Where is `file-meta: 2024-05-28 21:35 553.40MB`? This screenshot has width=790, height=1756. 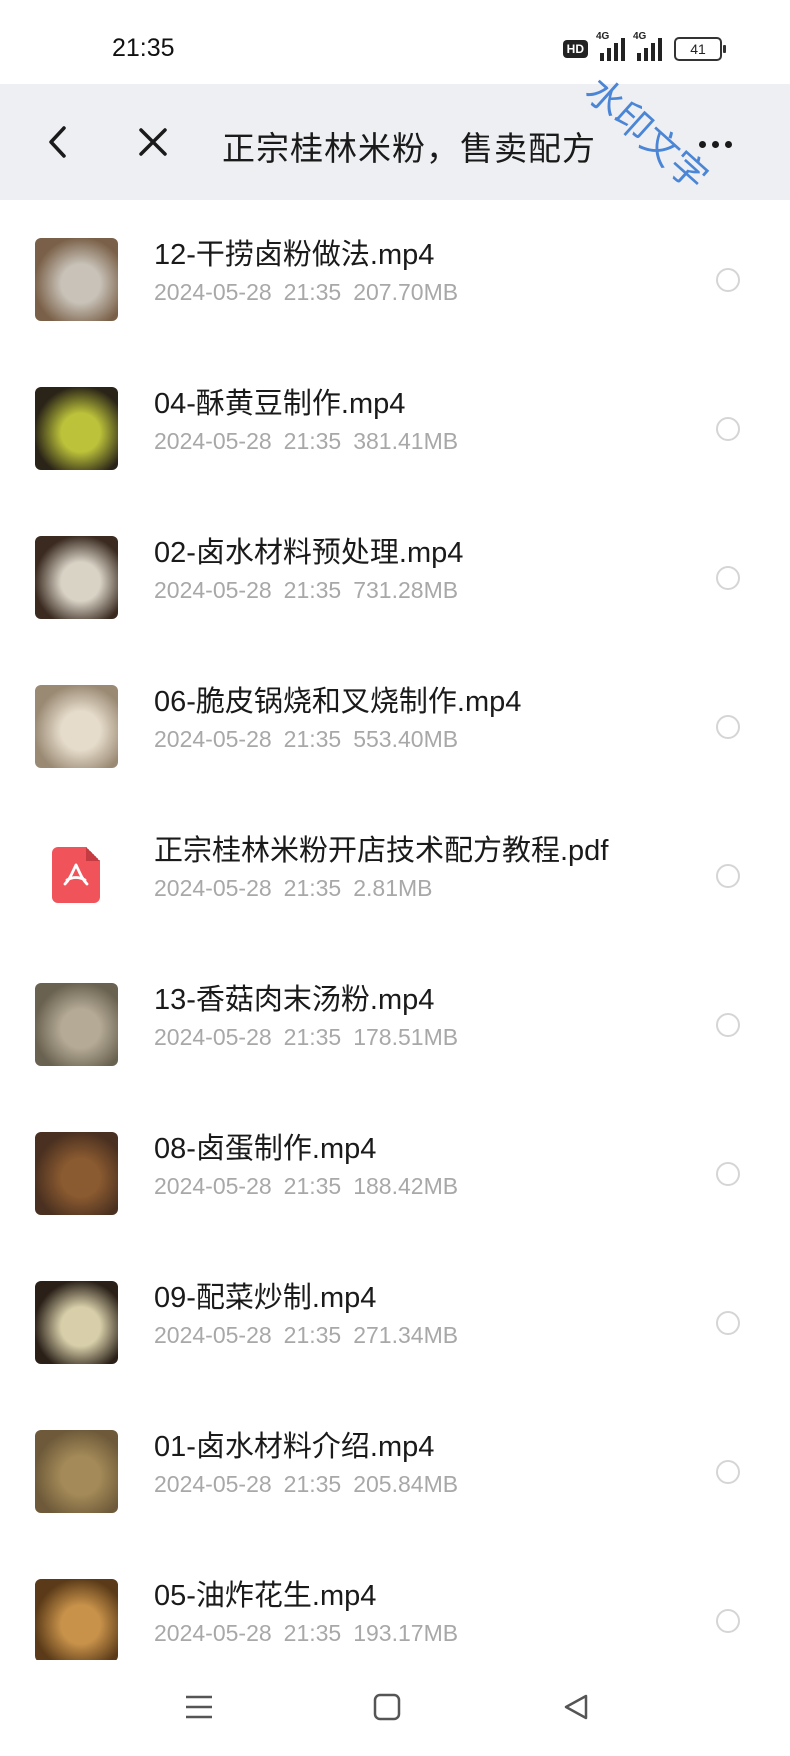 file-meta: 2024-05-28 21:35 553.40MB is located at coordinates (306, 739).